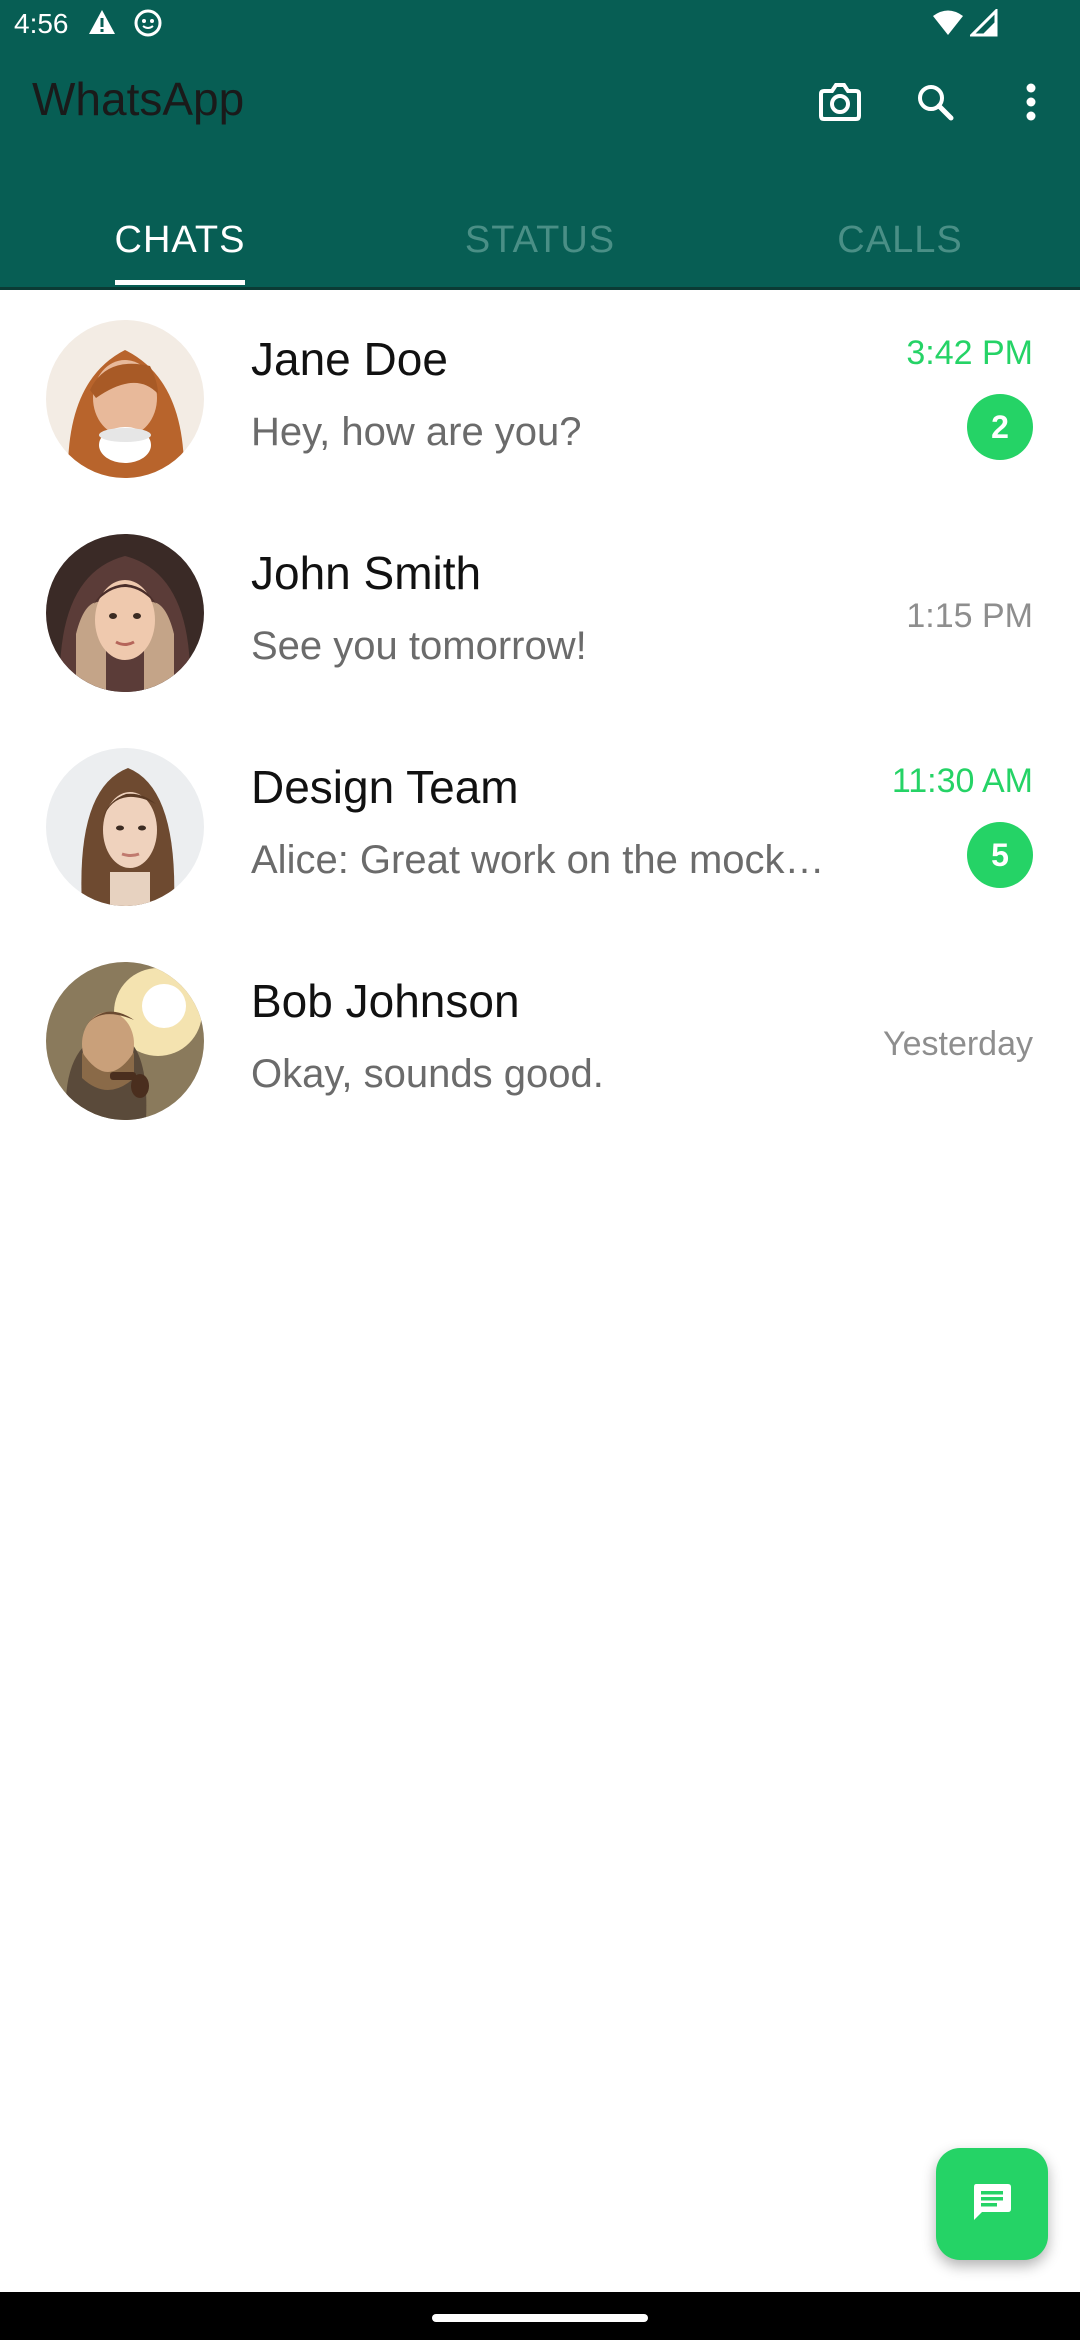 The height and width of the screenshot is (2340, 1080). What do you see at coordinates (540, 25) in the screenshot?
I see `status-bar: 4:56` at bounding box center [540, 25].